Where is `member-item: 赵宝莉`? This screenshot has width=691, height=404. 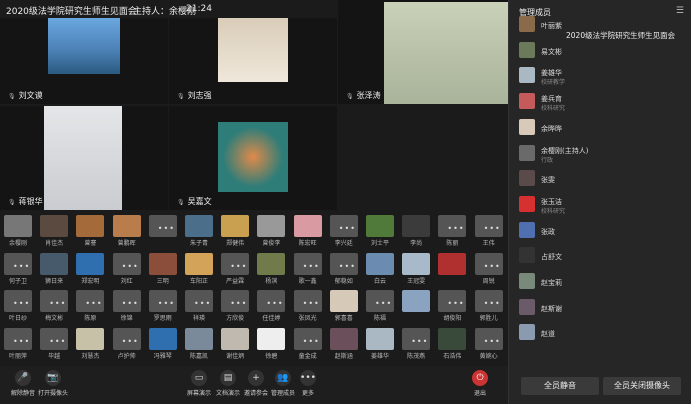
member-item: 赵宝莉 is located at coordinates (601, 281).